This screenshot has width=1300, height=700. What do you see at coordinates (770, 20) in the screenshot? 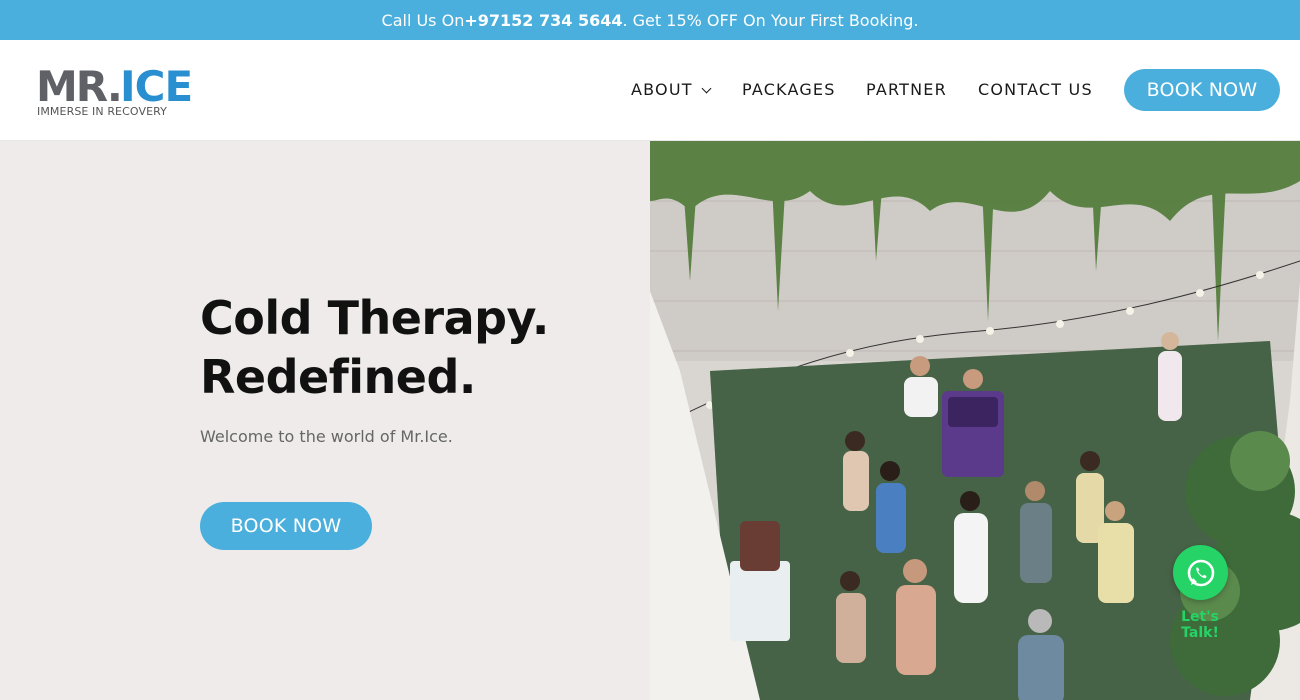
I see `announcement-suffix: . Get 15% OFF On Your First Booking.` at bounding box center [770, 20].